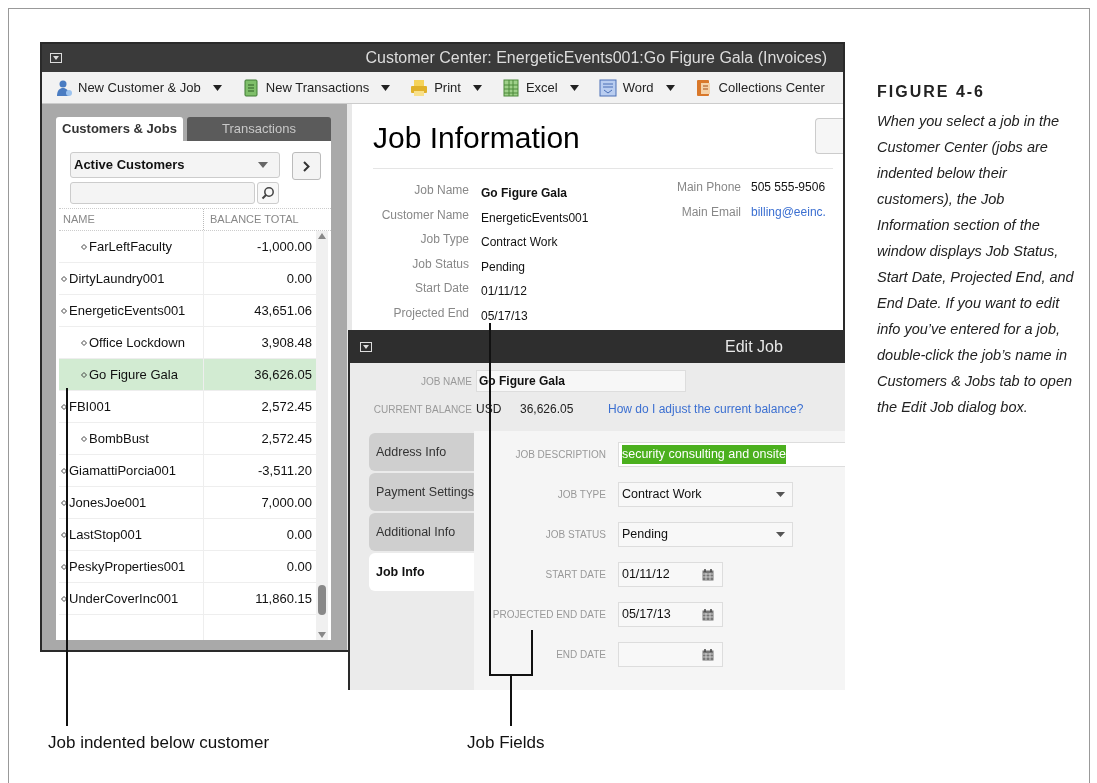 The image size is (1097, 783). Describe the element at coordinates (322, 236) in the screenshot. I see `scroll-up-icon` at that location.